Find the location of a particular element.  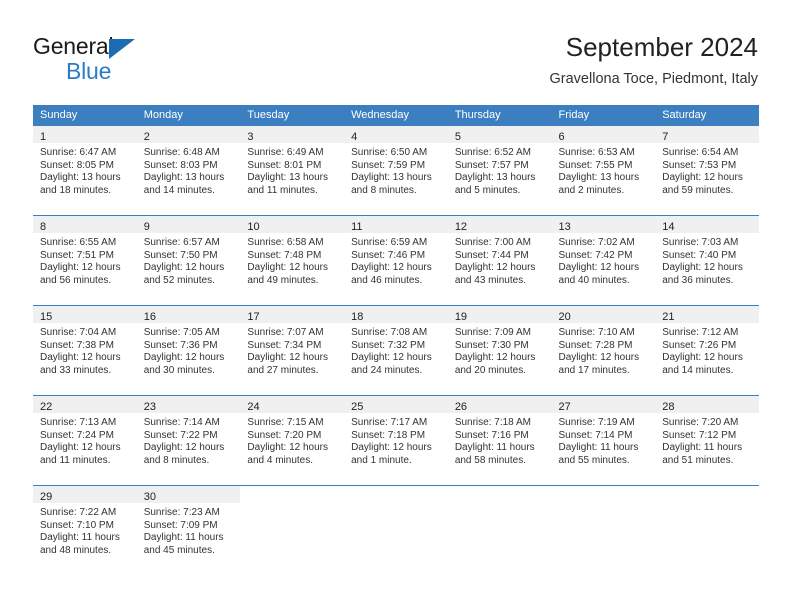

day-number: 12 is located at coordinates (461, 227).